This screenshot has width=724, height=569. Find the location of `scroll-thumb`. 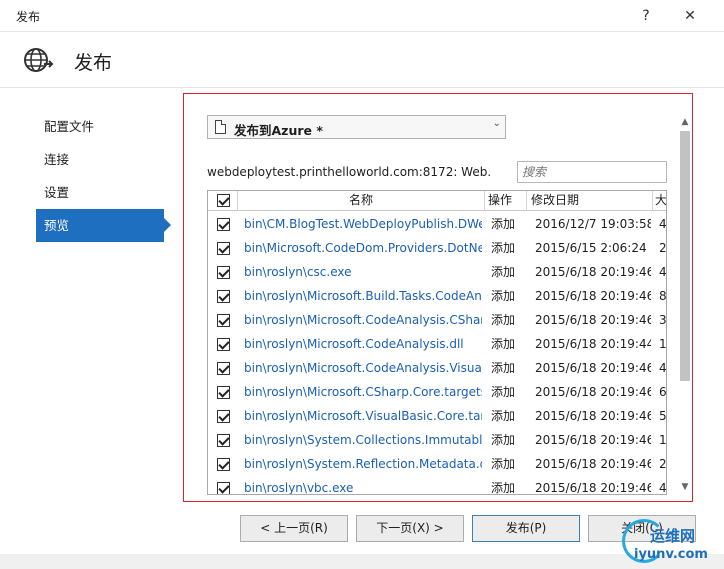

scroll-thumb is located at coordinates (685, 256).